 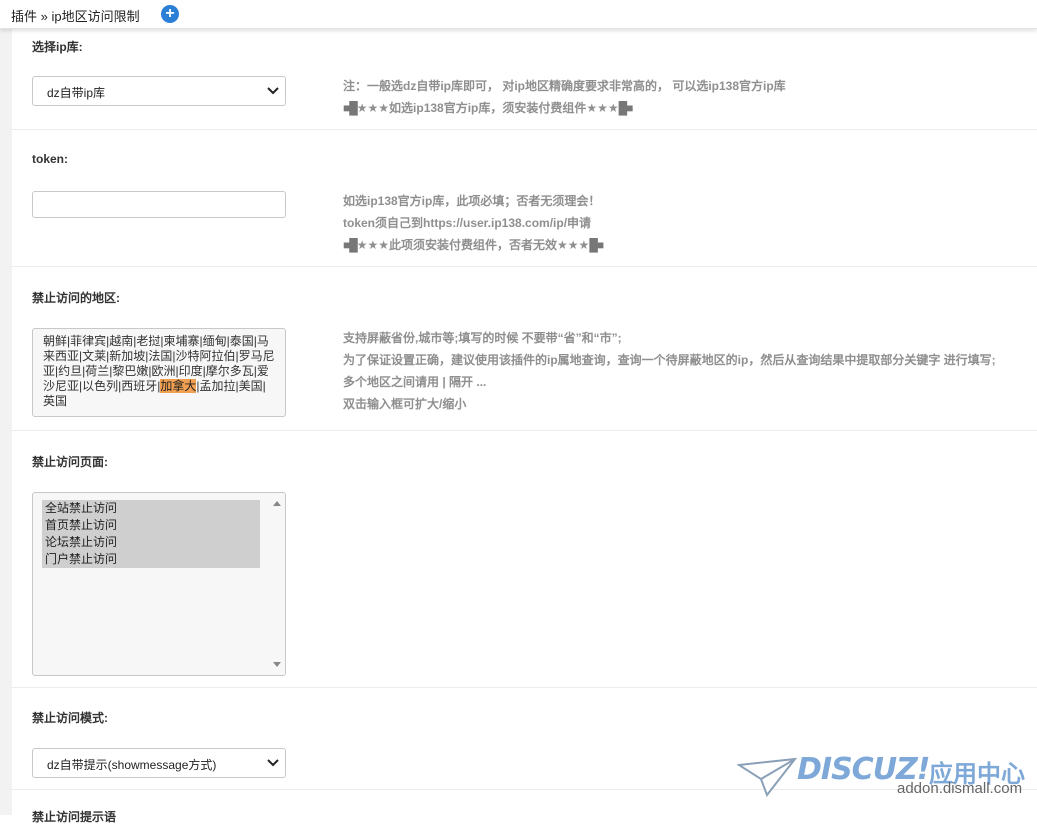 I want to click on mode-select: dz自带提示(showmessage方式), so click(x=159, y=763).